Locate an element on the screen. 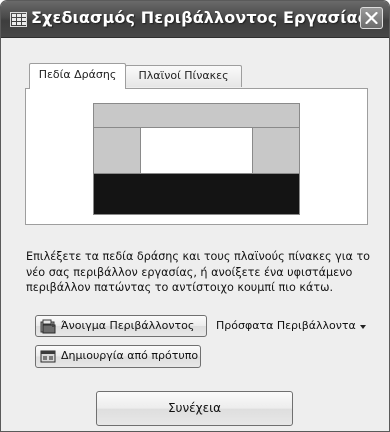 The image size is (390, 432). tab-side-panels: Πλαϊνοί Πίνακες is located at coordinates (183, 76).